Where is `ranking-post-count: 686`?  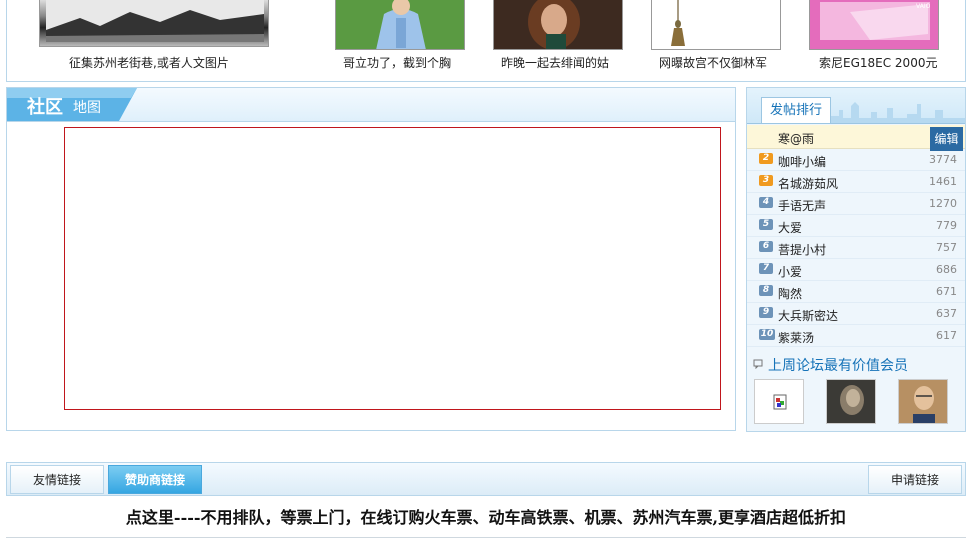
ranking-post-count: 686 is located at coordinates (946, 269).